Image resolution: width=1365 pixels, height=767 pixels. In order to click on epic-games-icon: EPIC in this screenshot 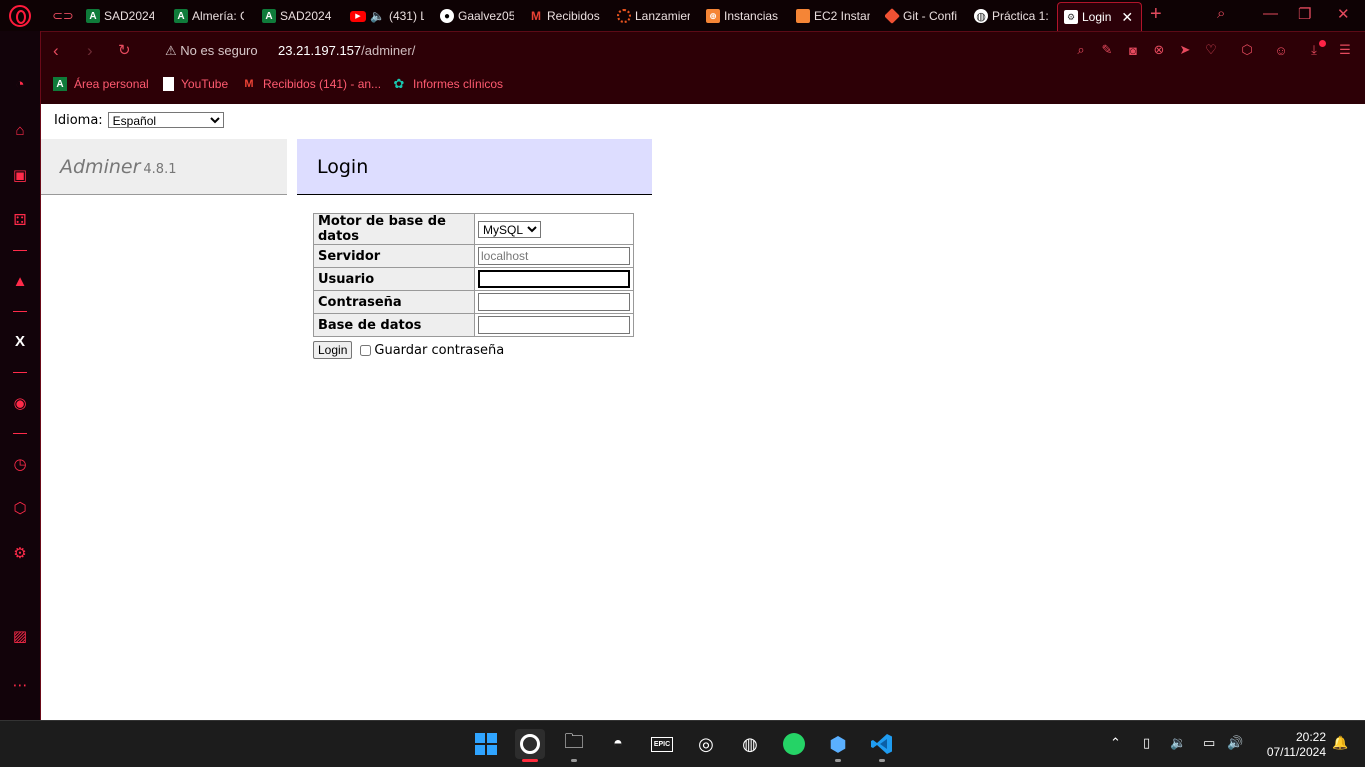, I will do `click(662, 744)`.